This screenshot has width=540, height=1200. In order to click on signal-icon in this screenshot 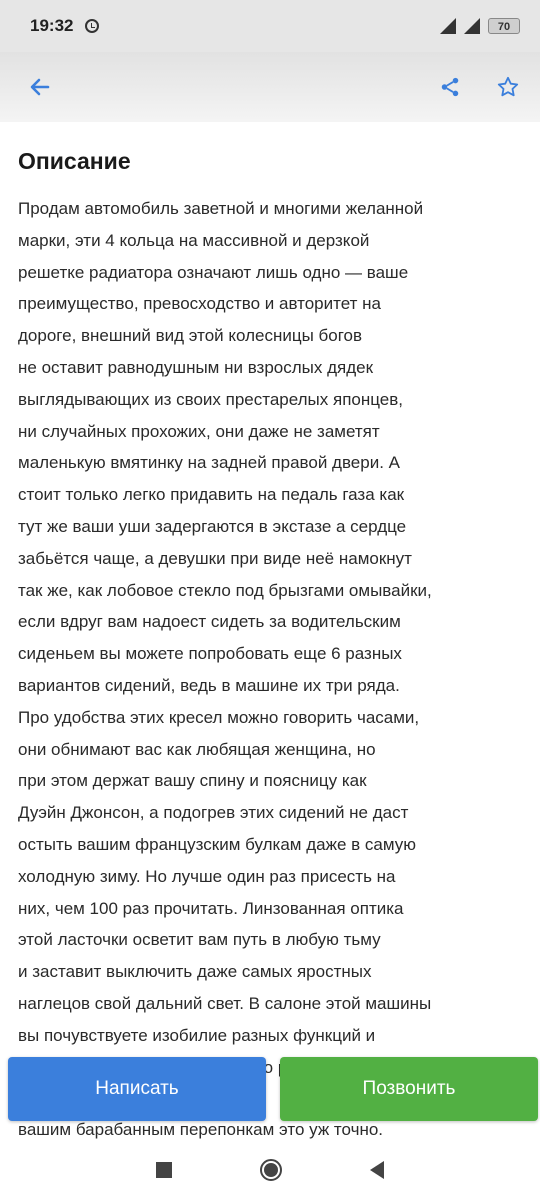, I will do `click(448, 26)`.